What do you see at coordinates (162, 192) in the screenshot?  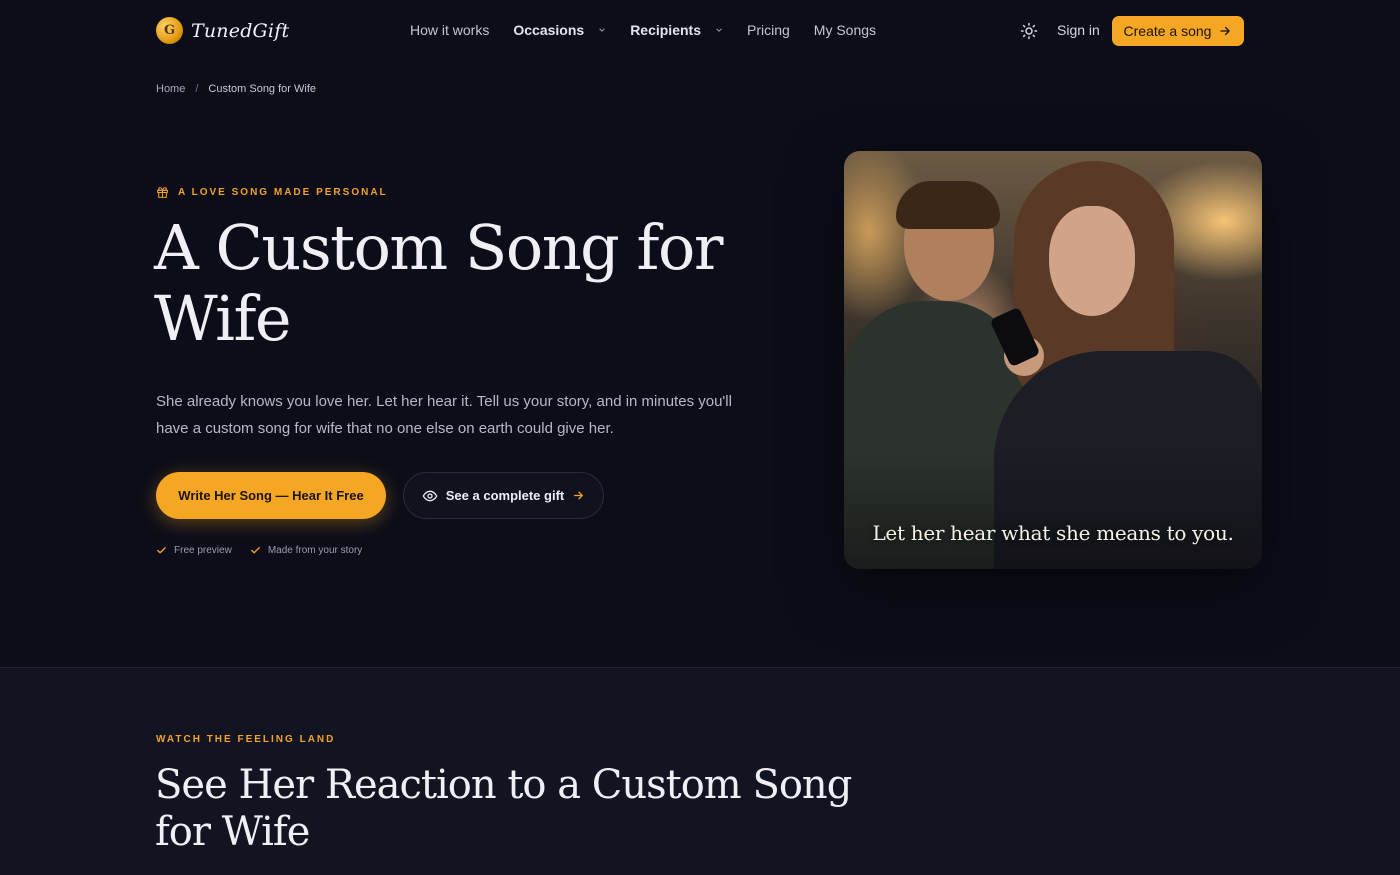 I see `gift-icon` at bounding box center [162, 192].